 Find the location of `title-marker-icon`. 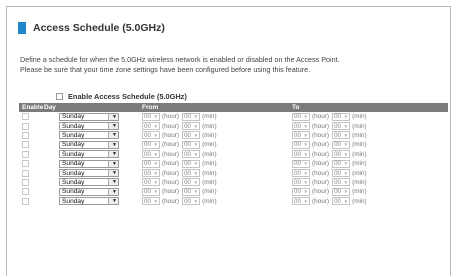

title-marker-icon is located at coordinates (22, 28).